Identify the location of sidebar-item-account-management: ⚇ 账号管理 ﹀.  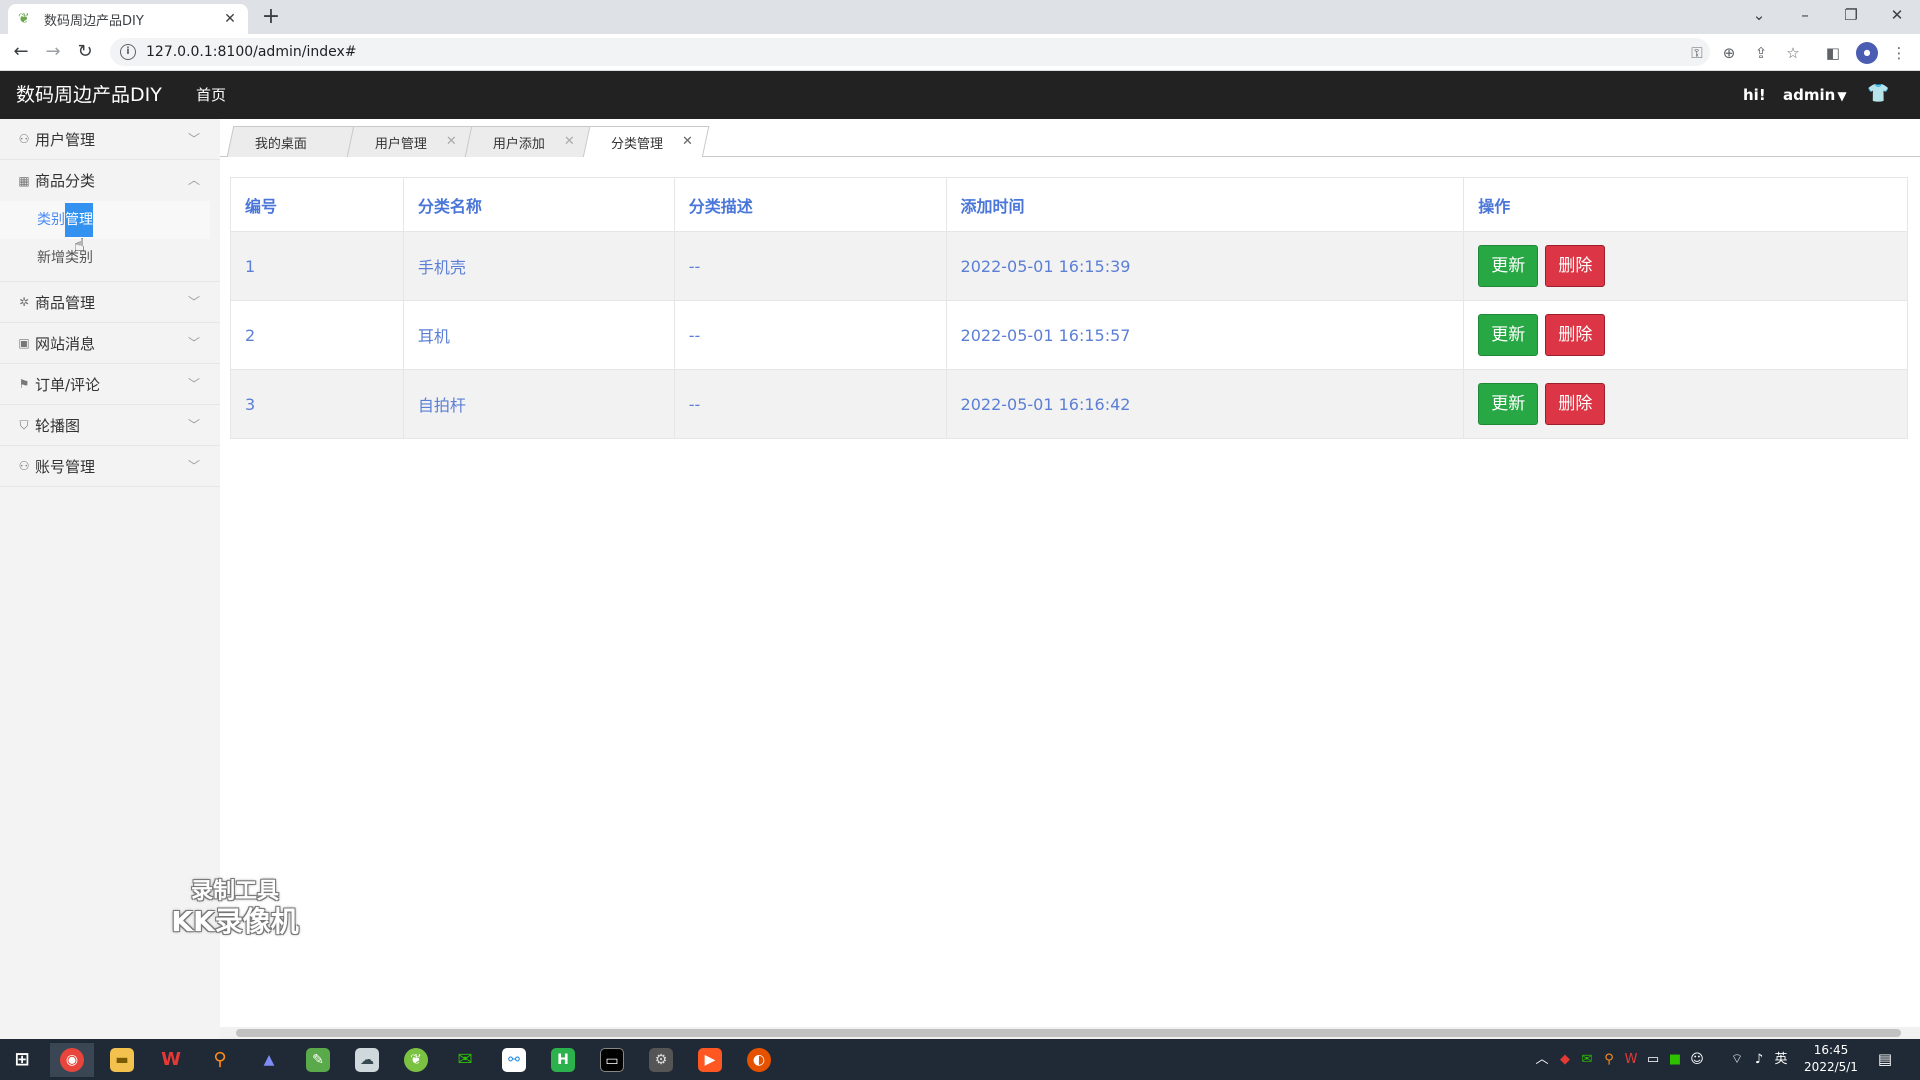
(110, 466).